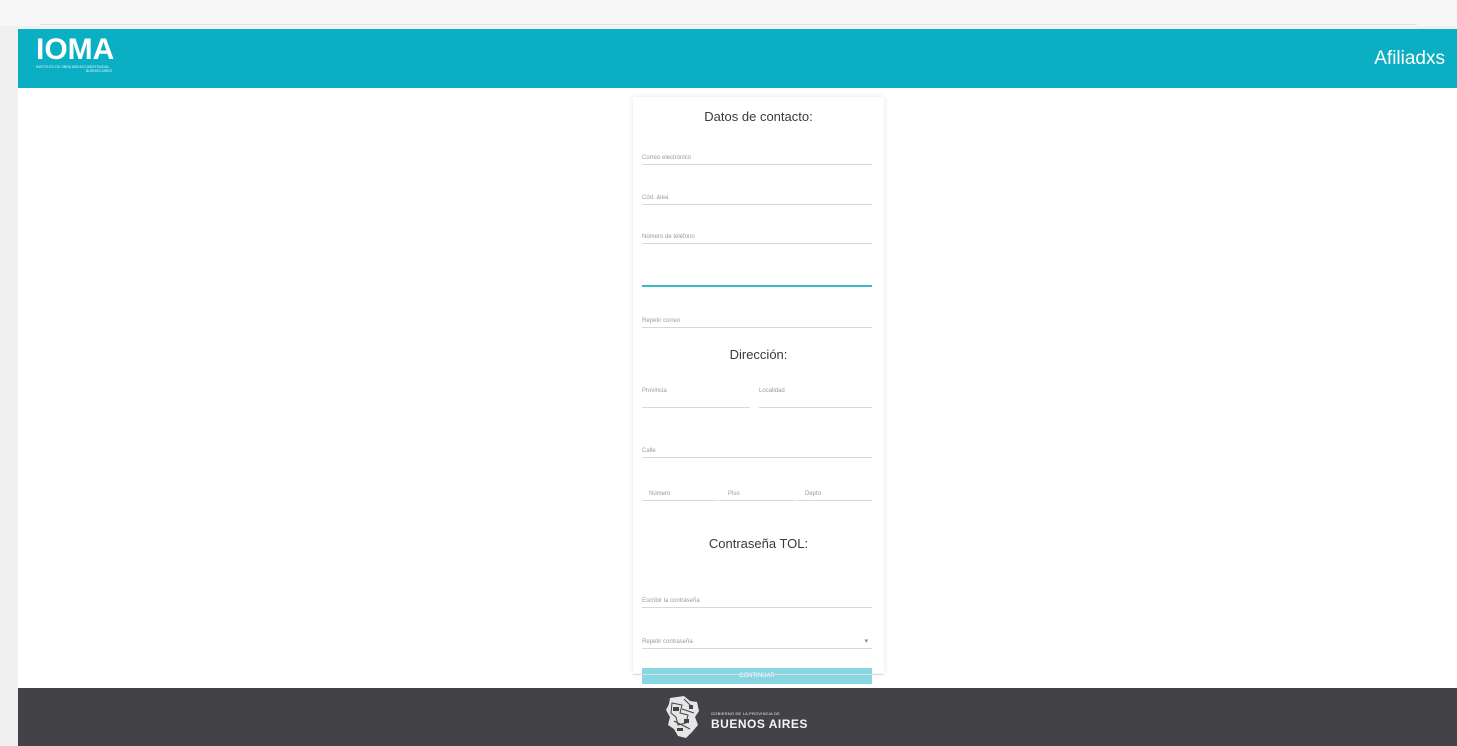  What do you see at coordinates (654, 391) in the screenshot?
I see `province-select-label: Provincia` at bounding box center [654, 391].